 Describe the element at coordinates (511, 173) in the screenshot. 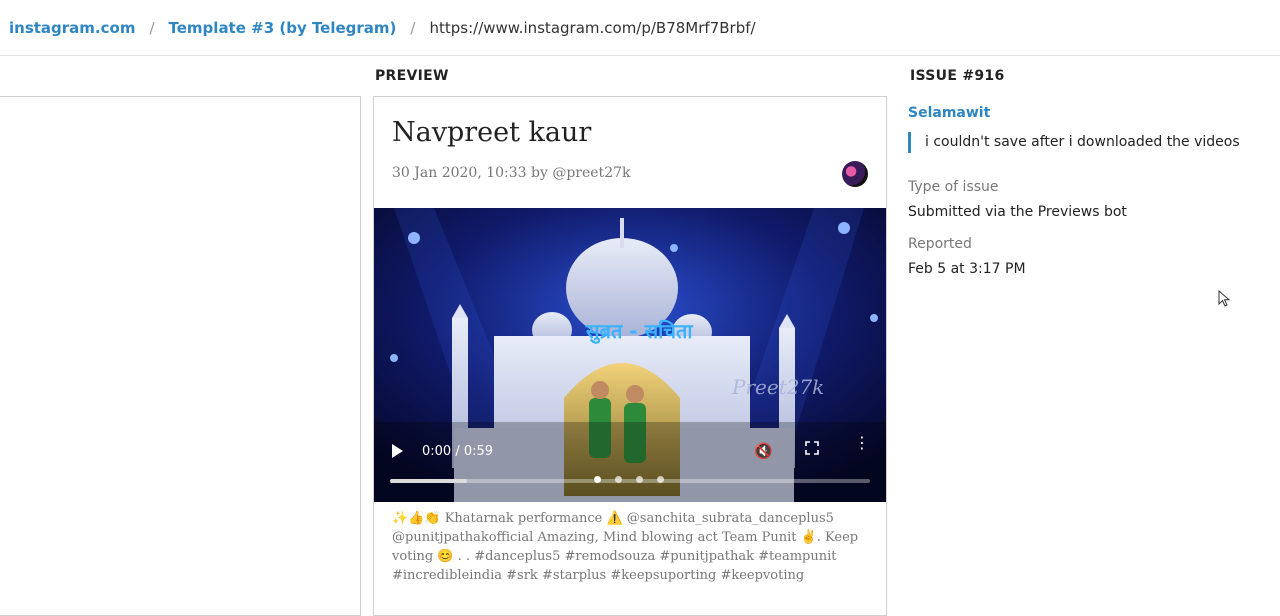

I see `post-meta: 30 Jan 2020, 10:33 by @preet27k` at that location.